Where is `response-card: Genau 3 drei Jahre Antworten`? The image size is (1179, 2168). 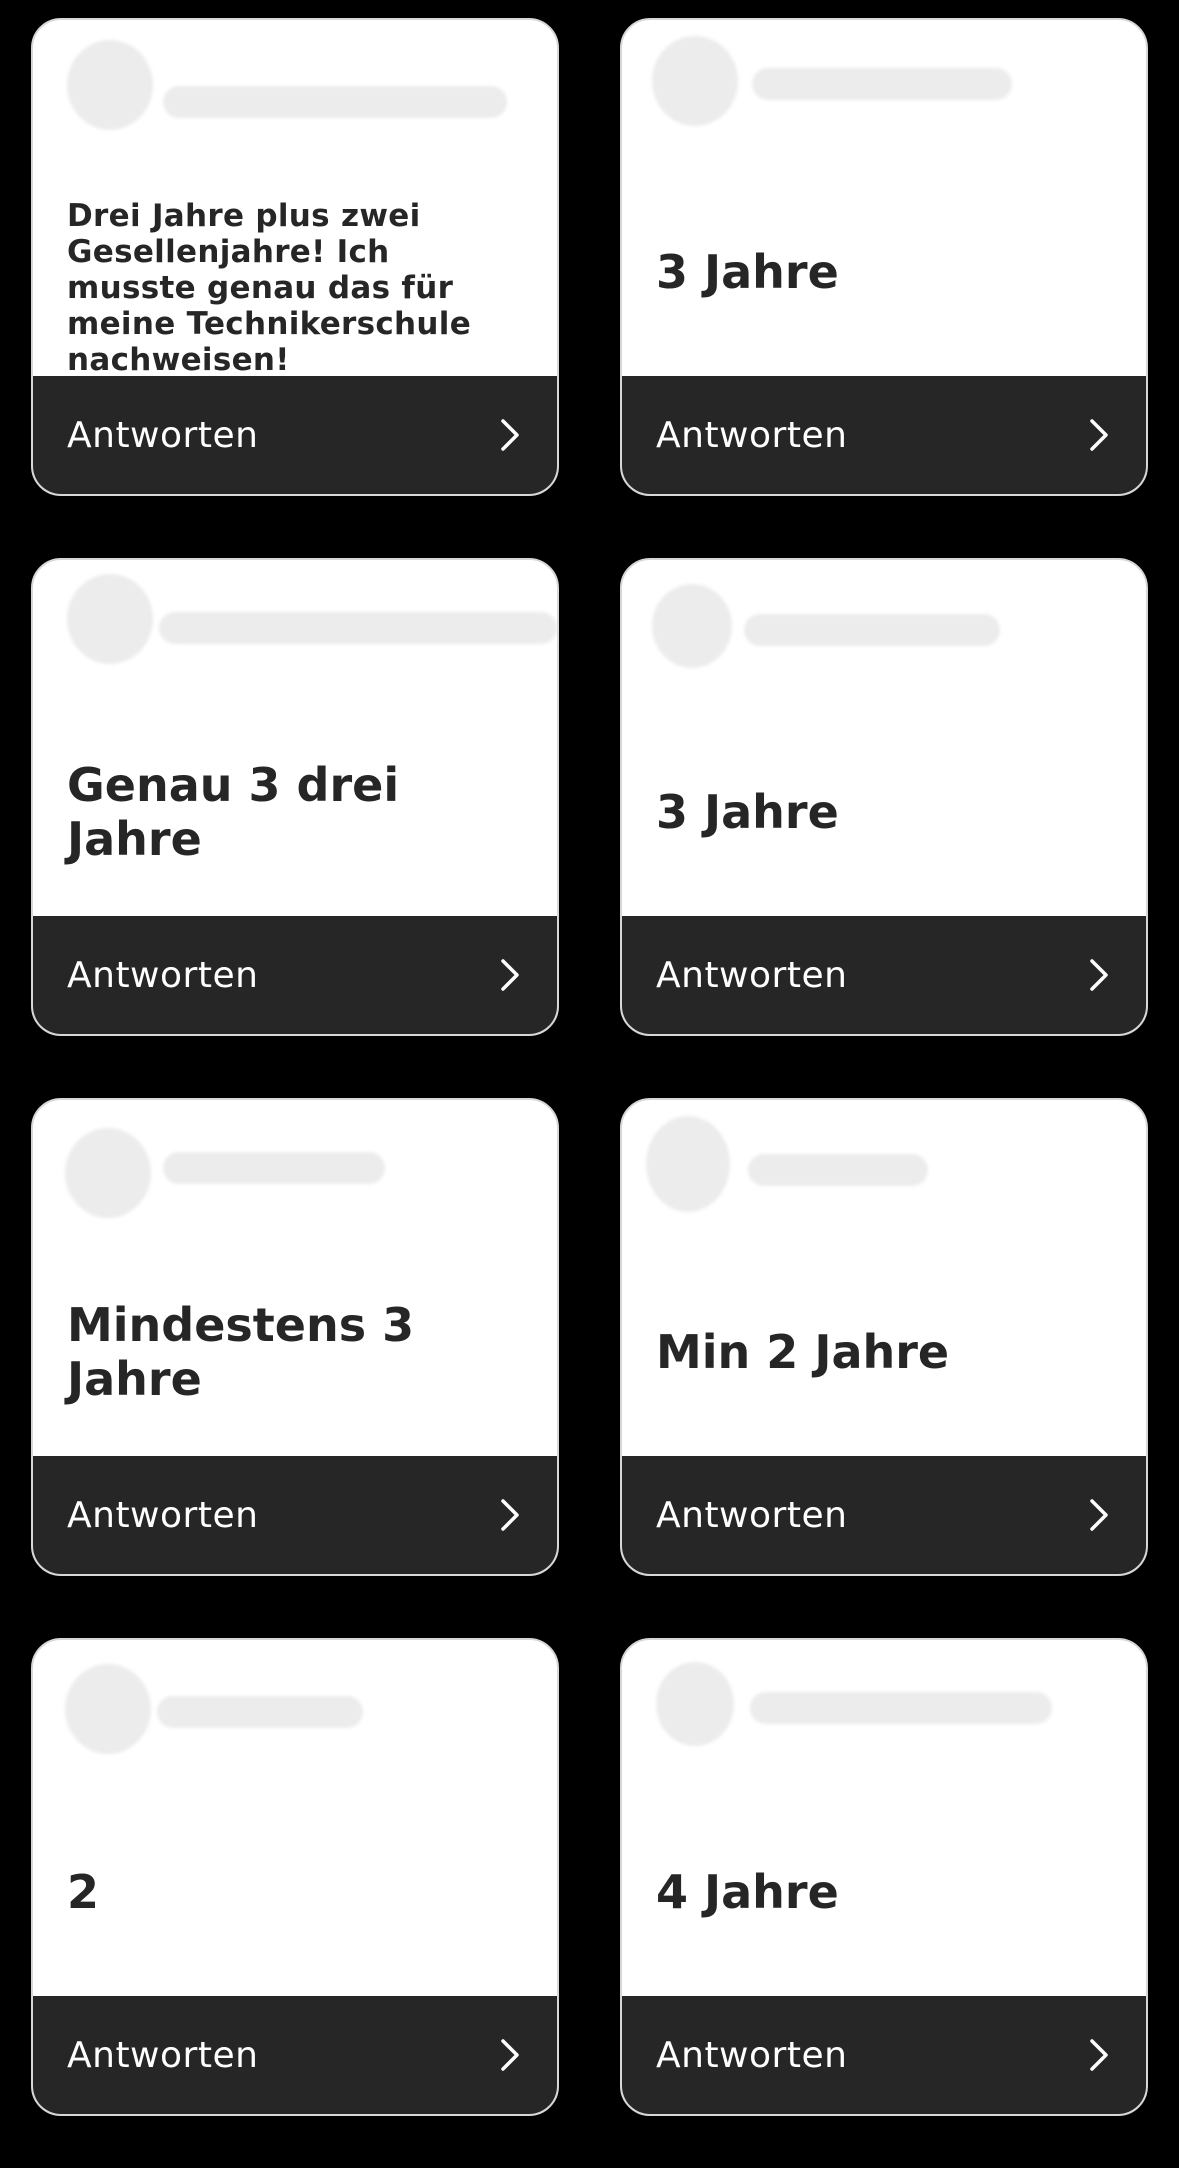 response-card: Genau 3 drei Jahre Antworten is located at coordinates (295, 797).